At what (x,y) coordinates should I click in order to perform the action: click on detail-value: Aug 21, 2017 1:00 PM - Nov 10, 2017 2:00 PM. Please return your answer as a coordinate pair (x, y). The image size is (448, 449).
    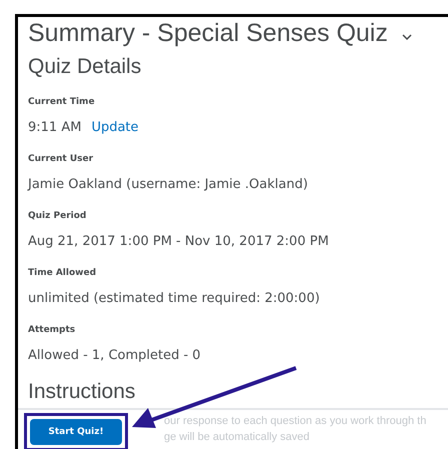
    Looking at the image, I should click on (178, 242).